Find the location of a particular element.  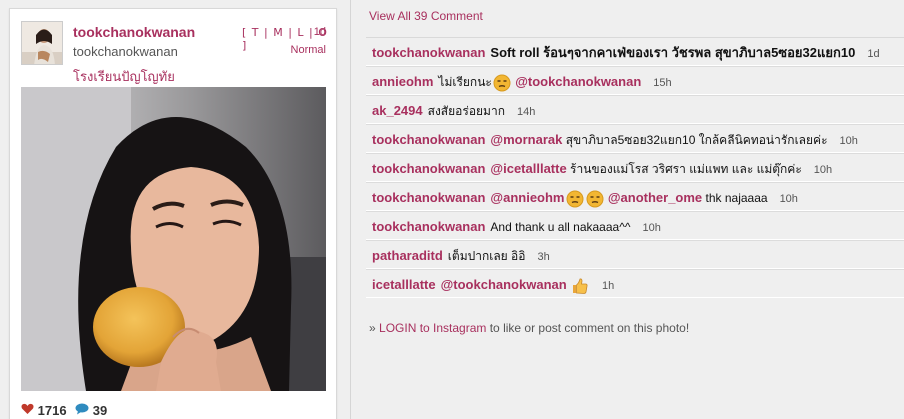

comment-username: ak_2494 is located at coordinates (397, 110).